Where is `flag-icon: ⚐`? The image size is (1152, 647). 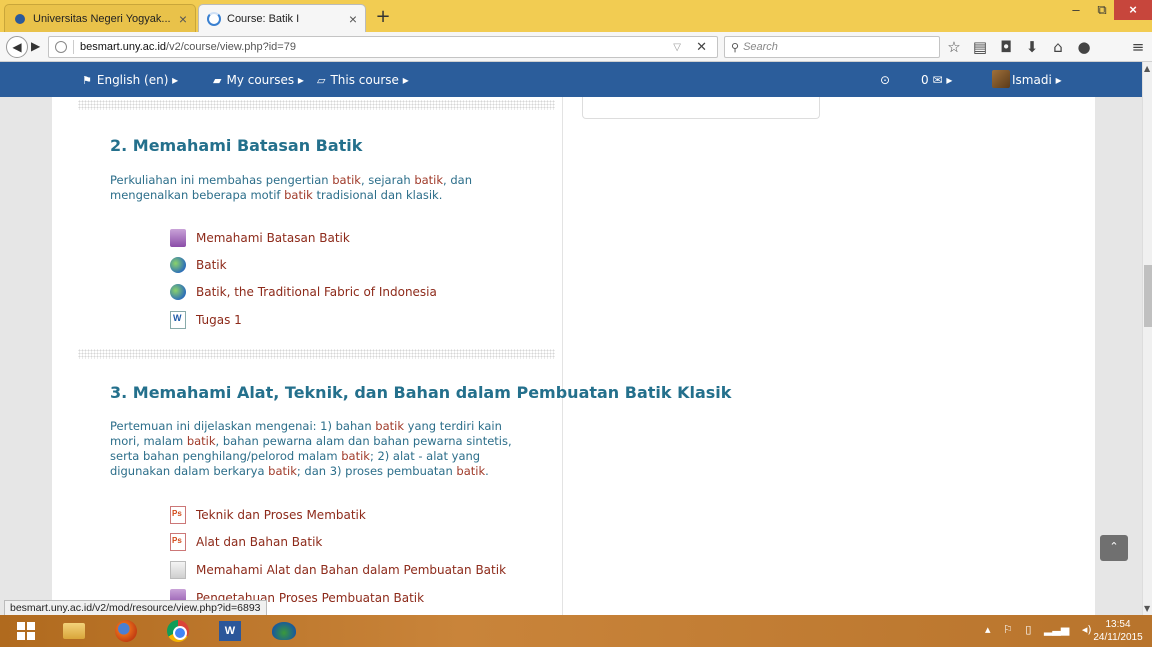
flag-icon: ⚐ is located at coordinates (1008, 629).